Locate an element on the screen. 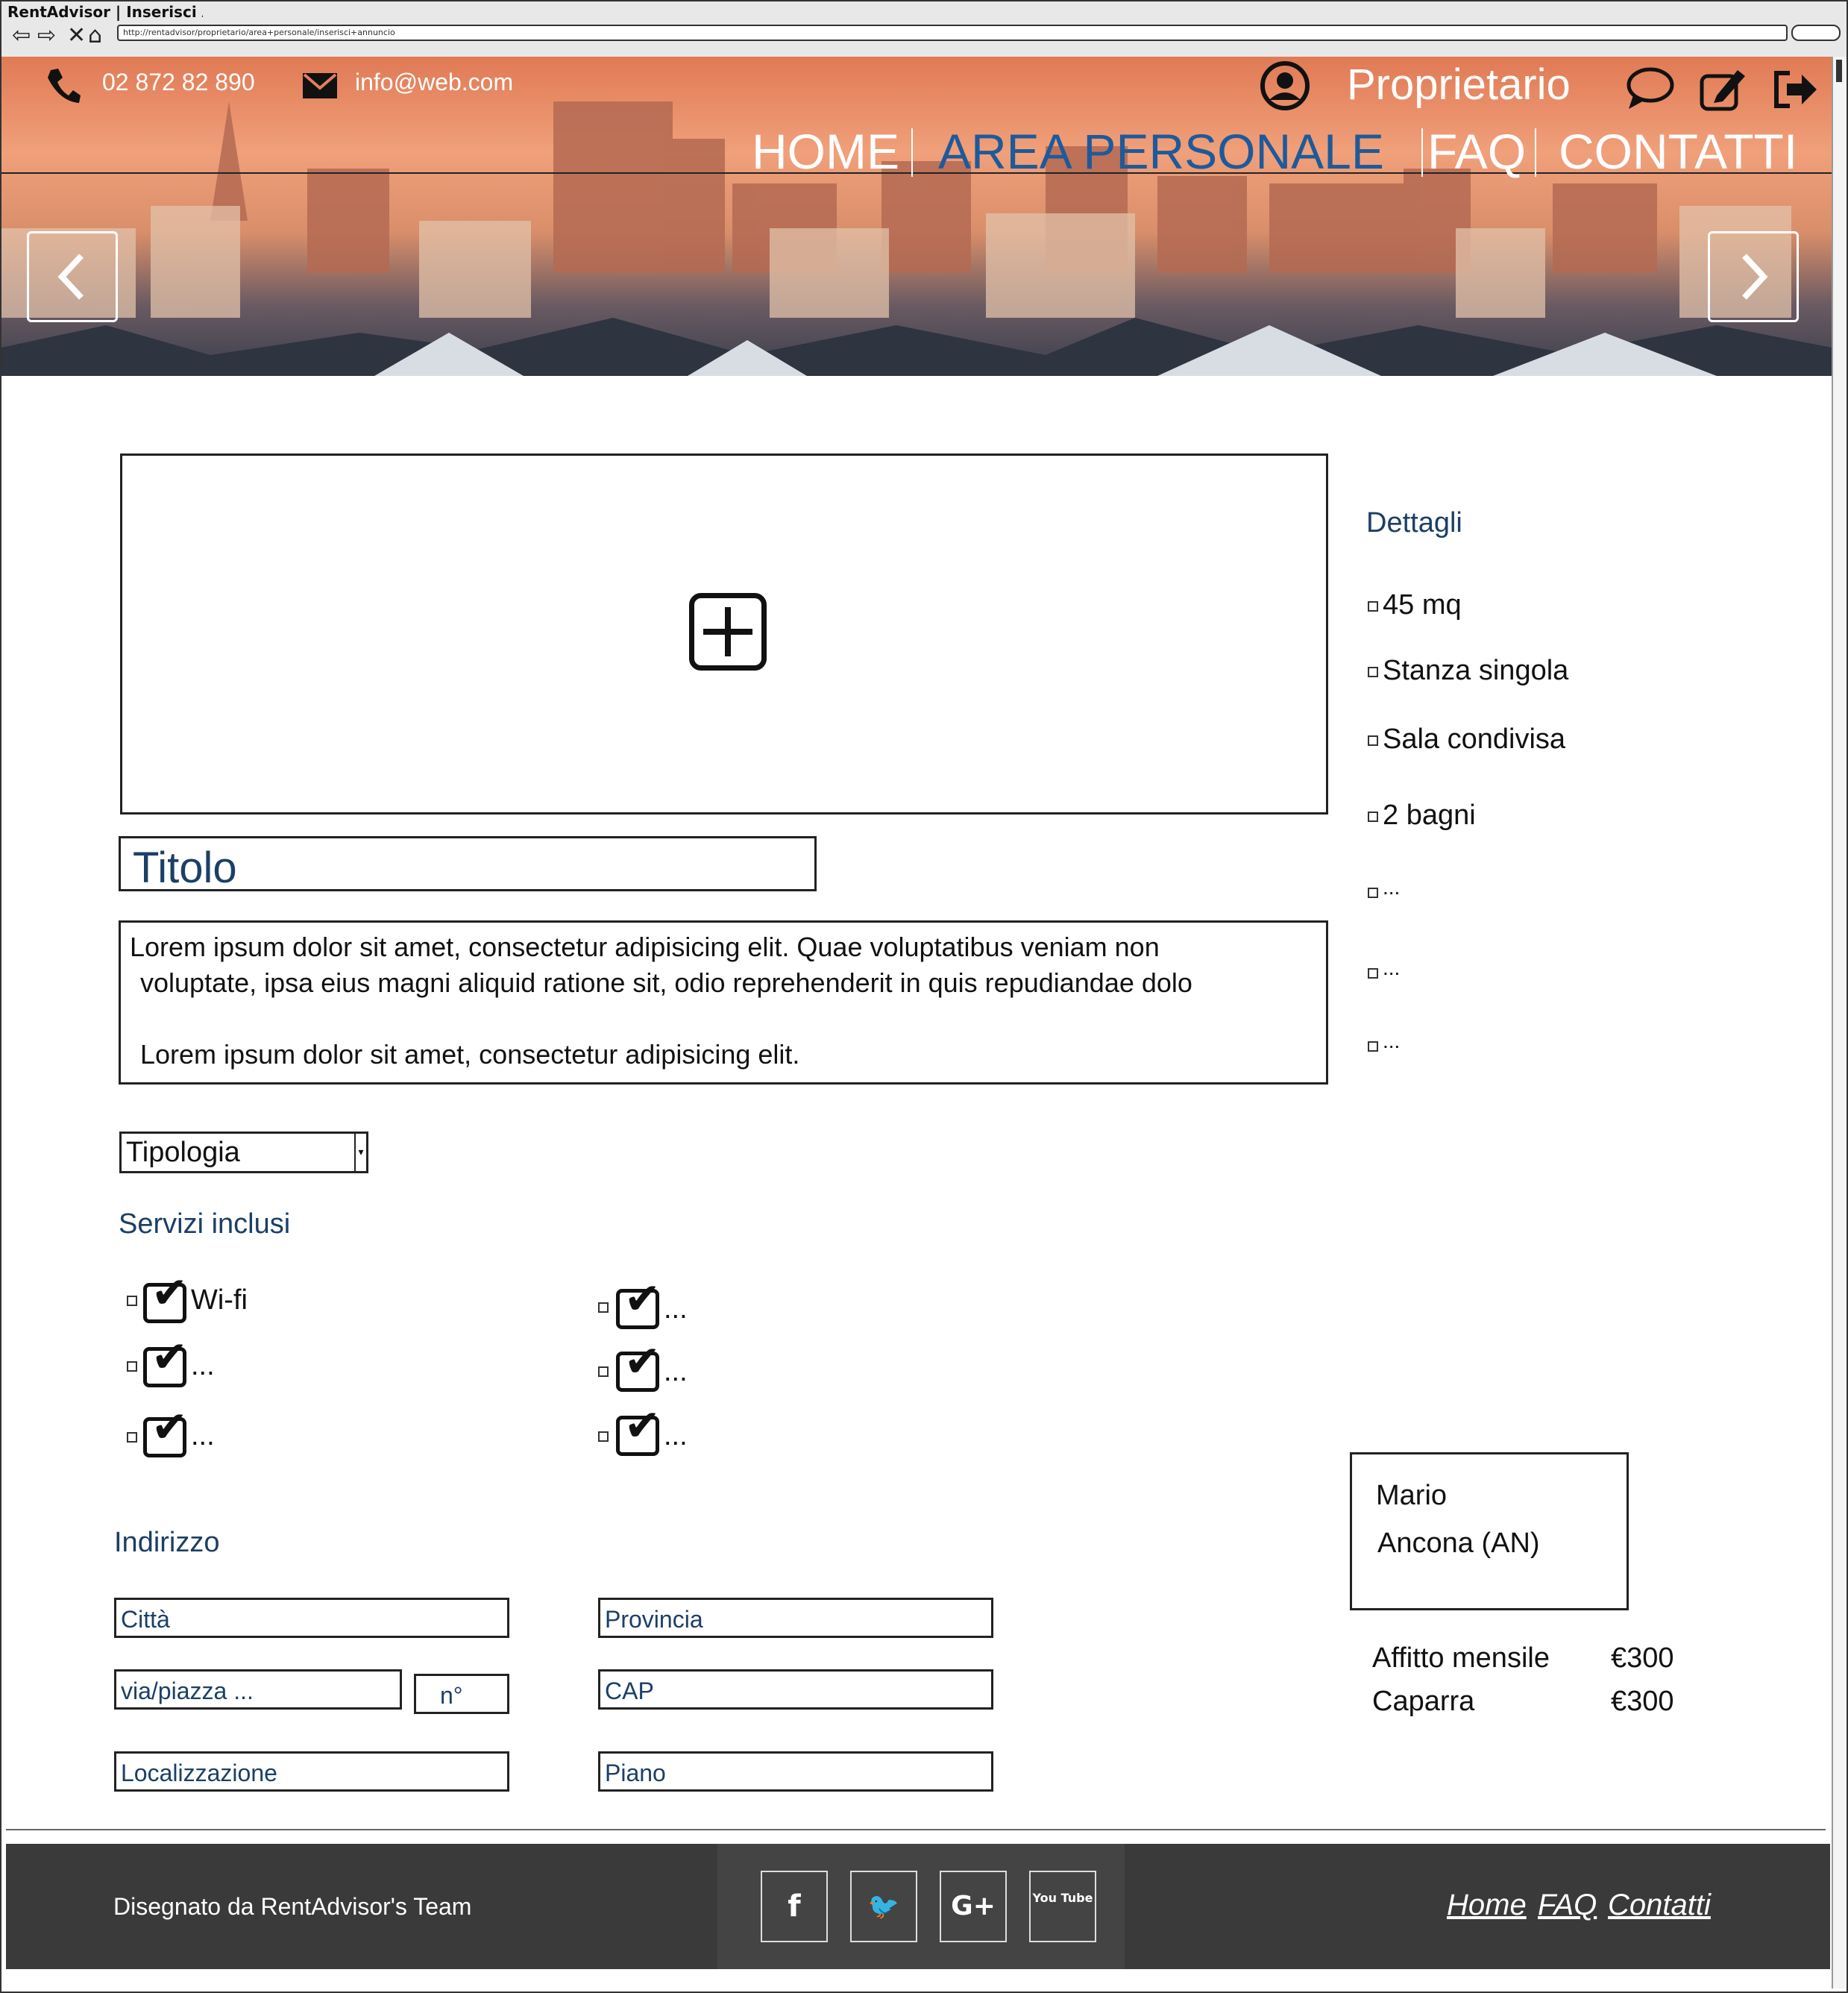 This screenshot has width=1848, height=1993. phone-number: 02 872 82 890 is located at coordinates (178, 83).